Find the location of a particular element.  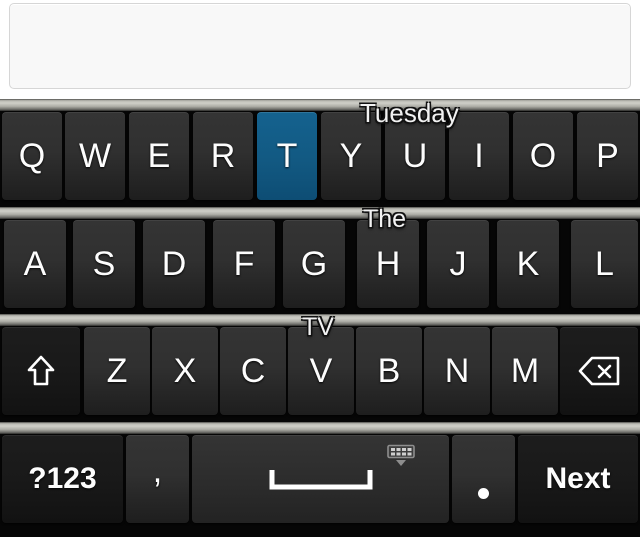

key-u: U is located at coordinates (415, 156).